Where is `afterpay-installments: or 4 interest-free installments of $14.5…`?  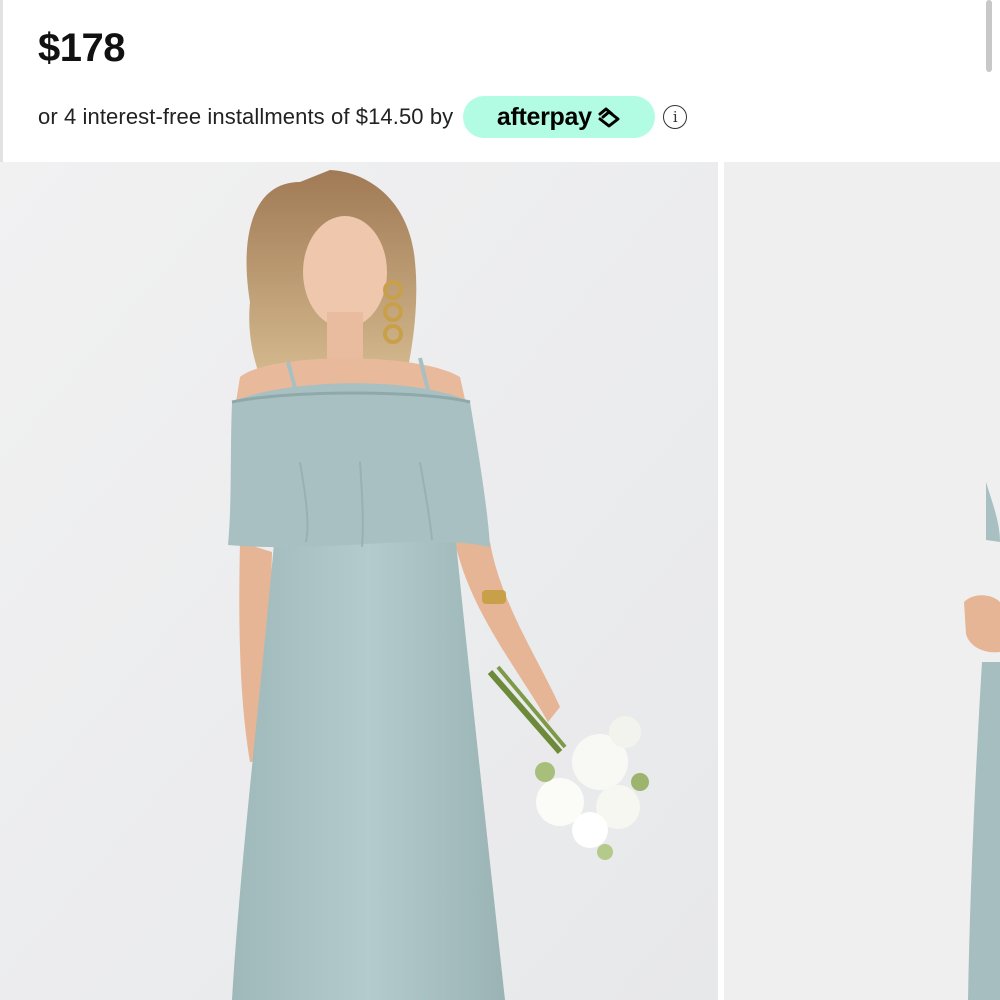 afterpay-installments: or 4 interest-free installments of $14.5… is located at coordinates (363, 117).